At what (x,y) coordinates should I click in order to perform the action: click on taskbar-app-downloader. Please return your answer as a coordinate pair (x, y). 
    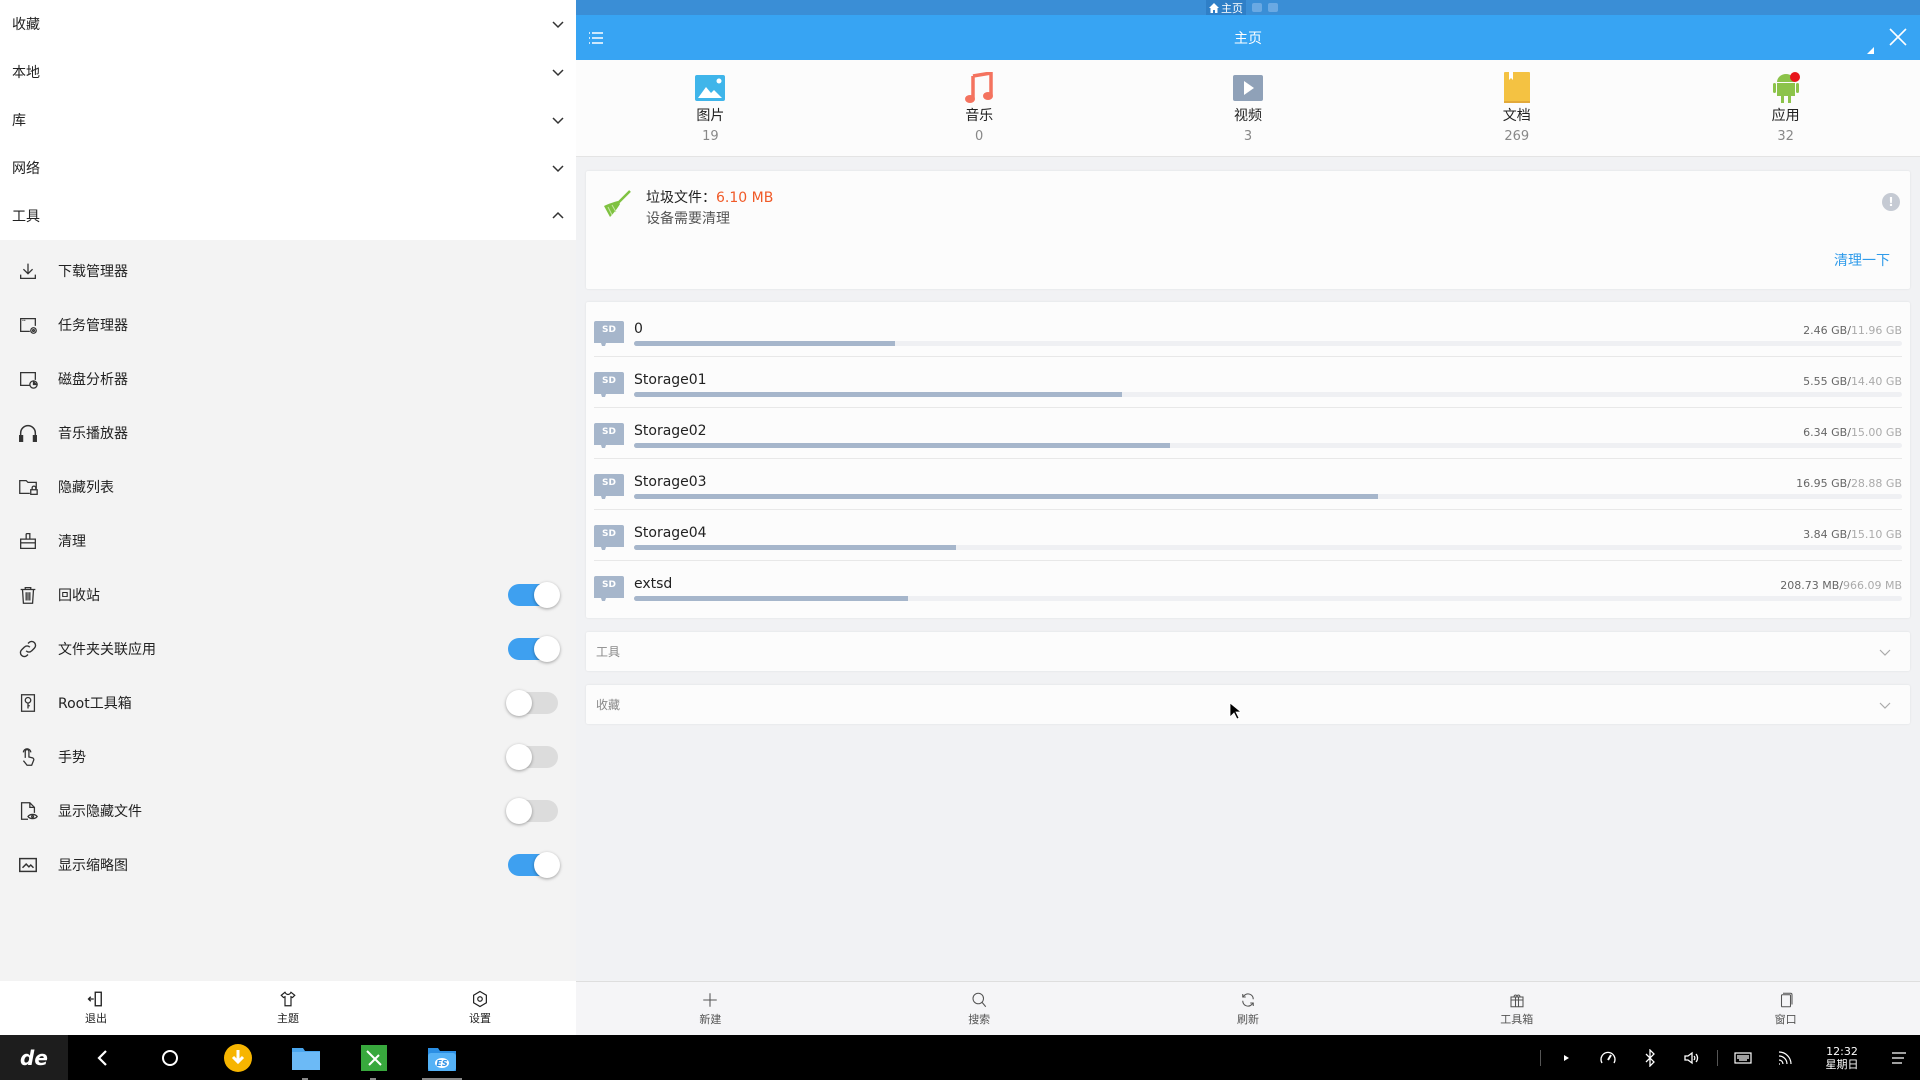
    Looking at the image, I should click on (238, 1057).